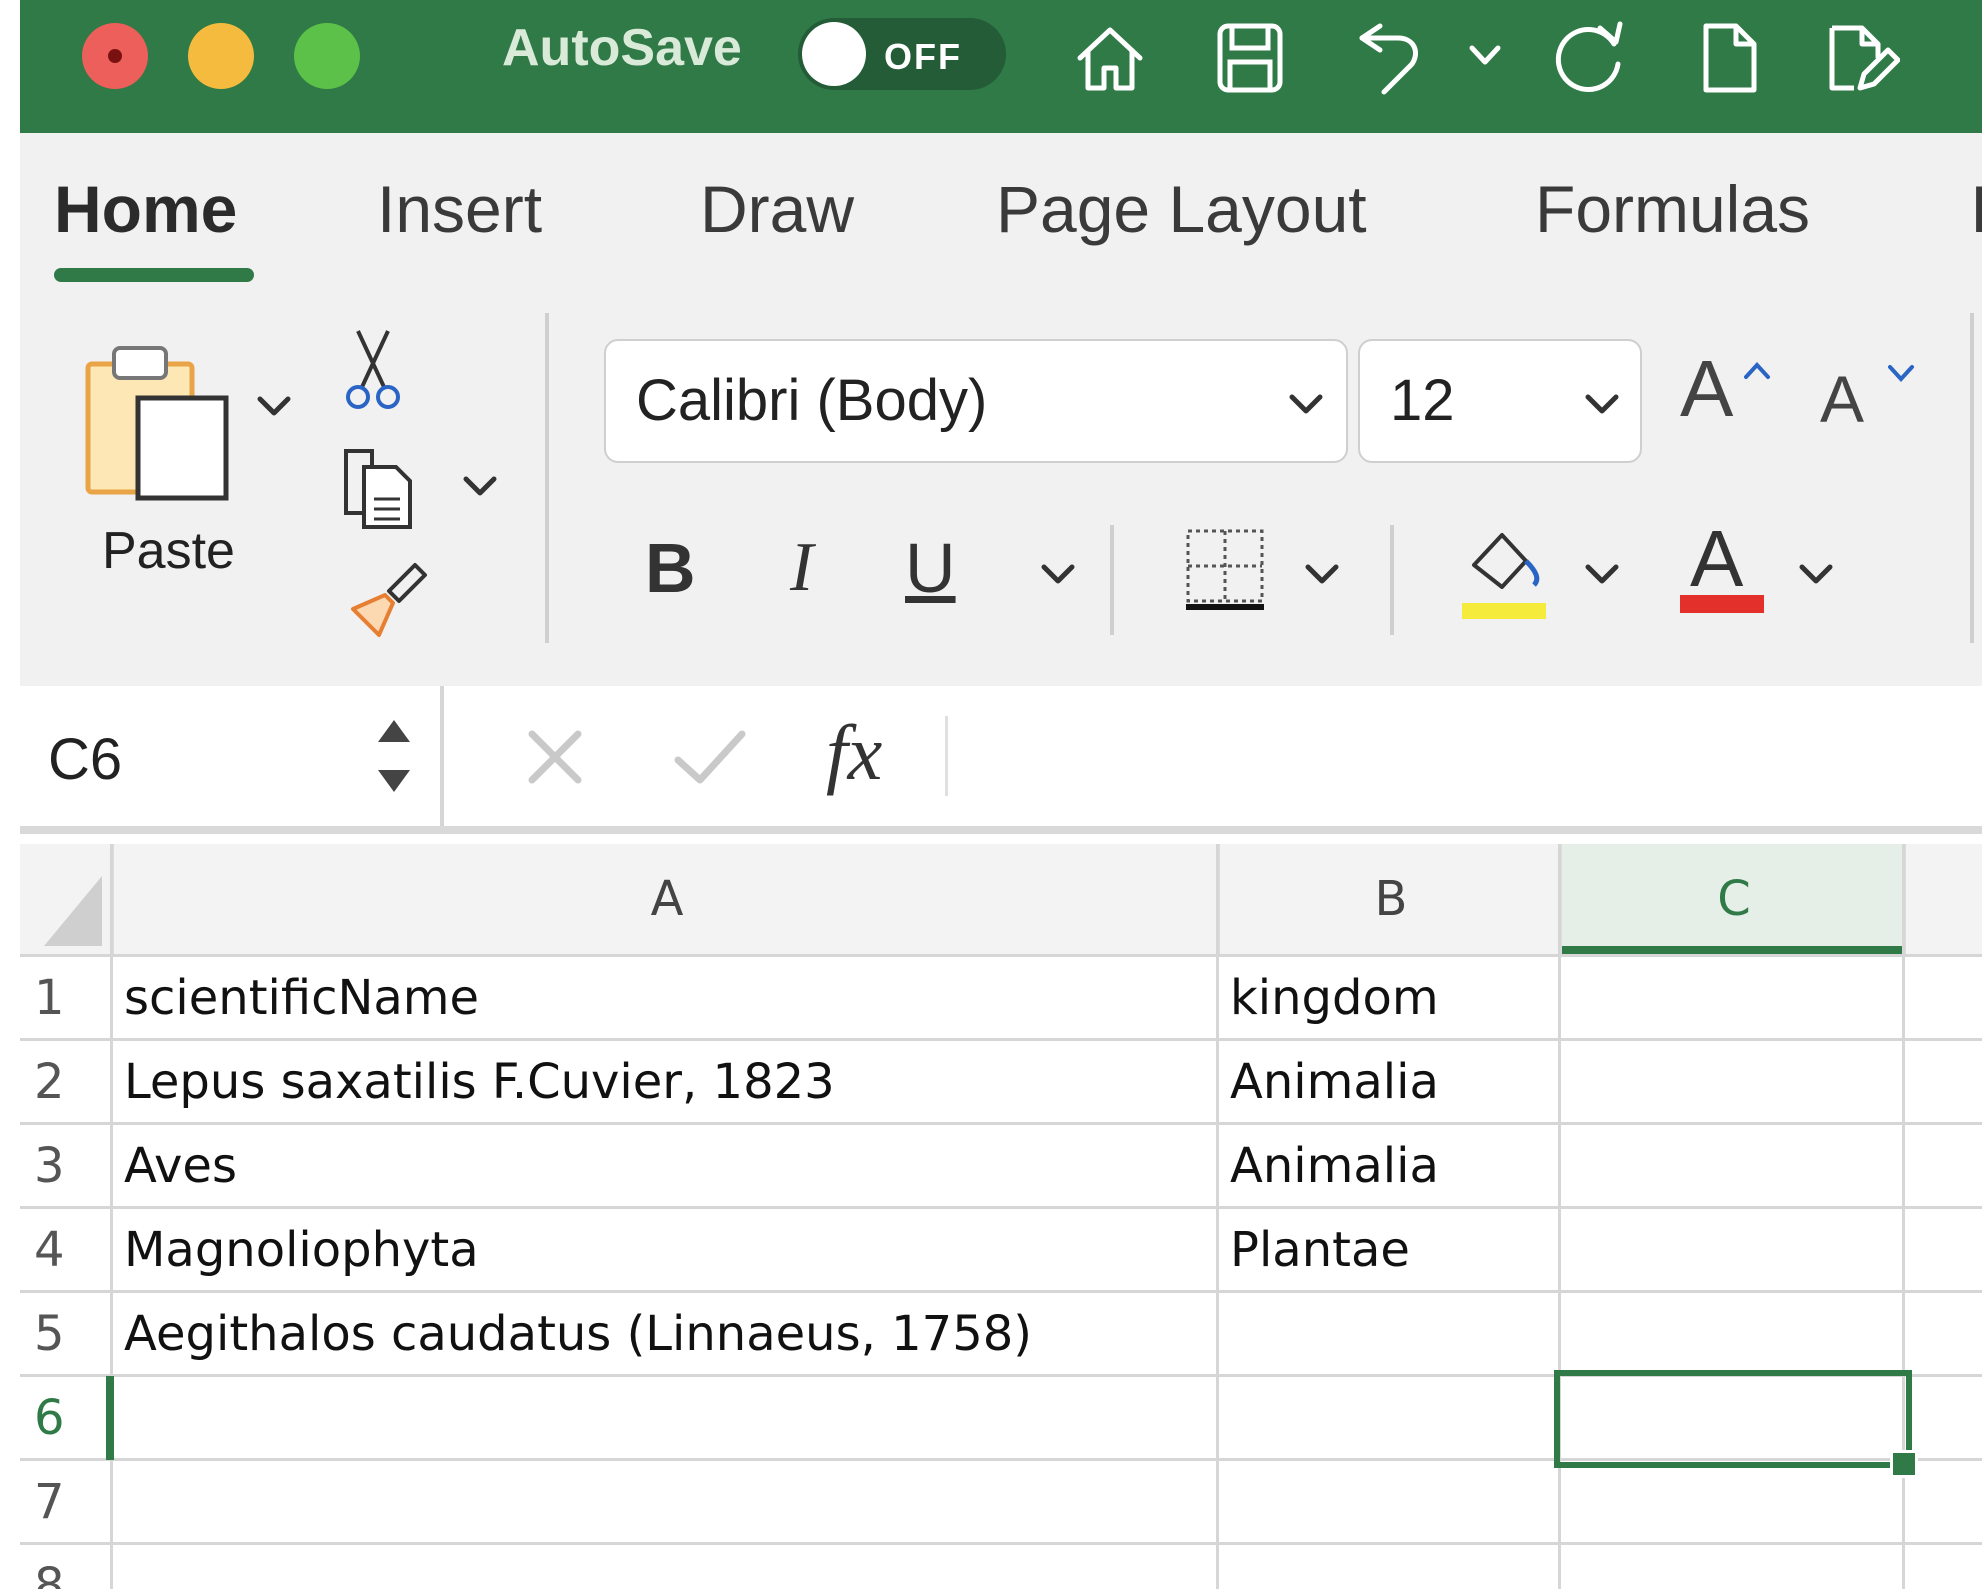  Describe the element at coordinates (1731, 1166) in the screenshot. I see `cell-c3` at that location.